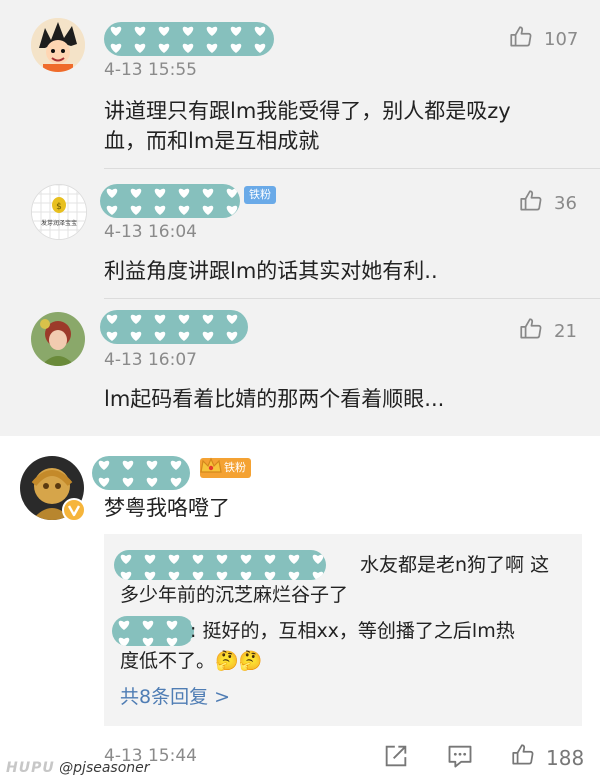  What do you see at coordinates (167, 508) in the screenshot?
I see `comment-text: 梦粤我咯噔了` at bounding box center [167, 508].